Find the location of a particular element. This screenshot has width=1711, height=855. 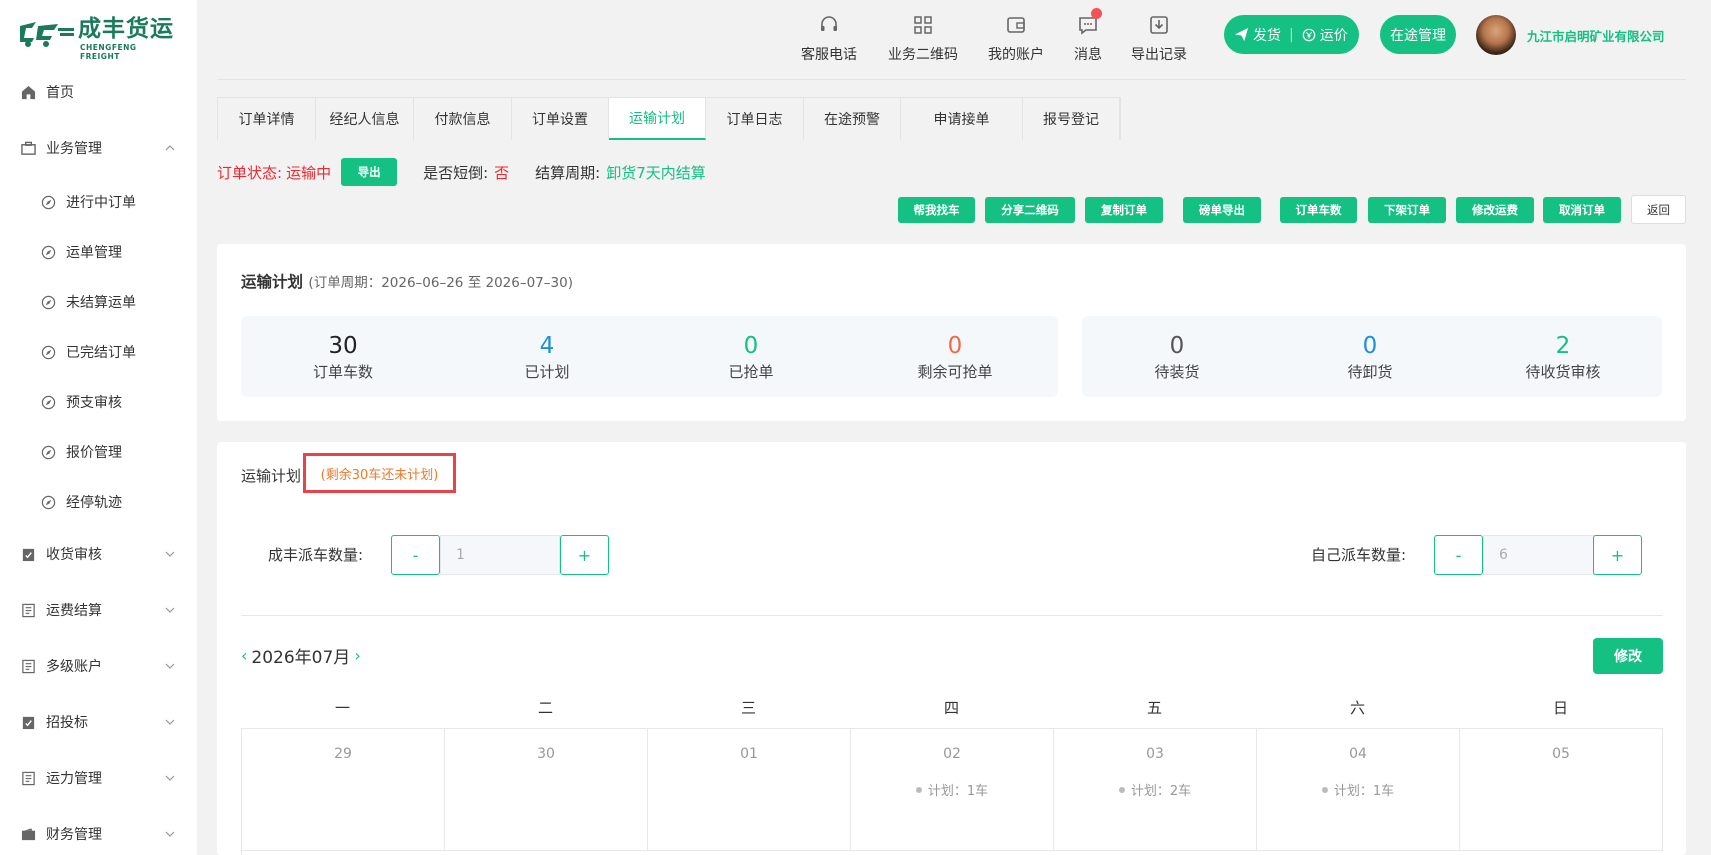

sidebar-item-label: 业务管理 is located at coordinates (74, 149).